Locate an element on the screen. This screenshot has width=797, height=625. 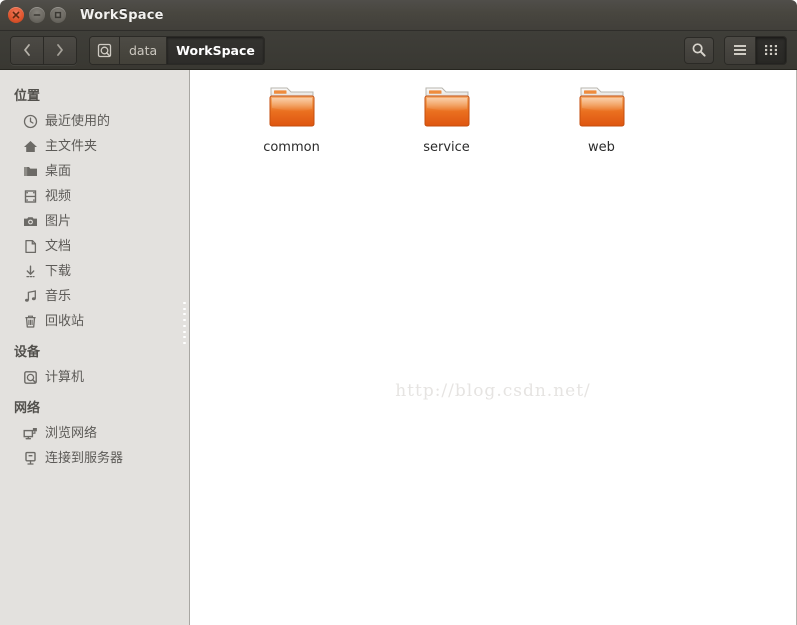
breadcrumb-item-disk is located at coordinates (105, 50).